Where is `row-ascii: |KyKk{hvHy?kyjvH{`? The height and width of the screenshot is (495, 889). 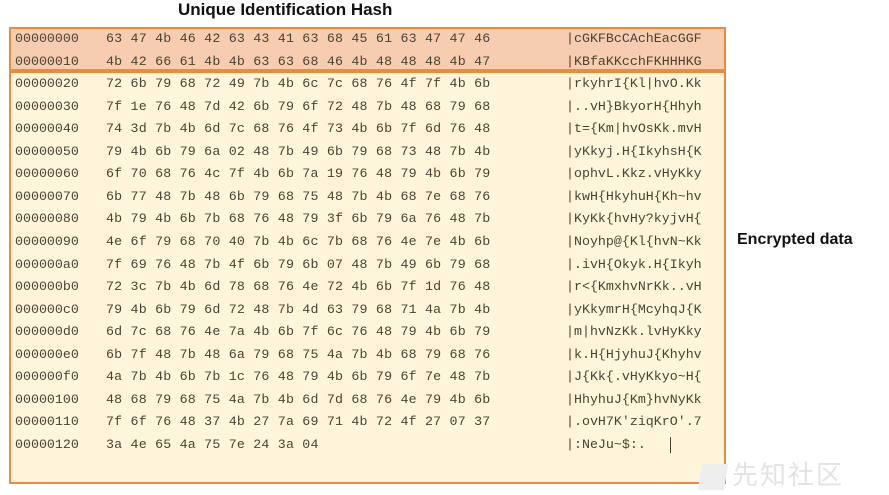
row-ascii: |KyKk{hvHy?kyjvH{ is located at coordinates (634, 219).